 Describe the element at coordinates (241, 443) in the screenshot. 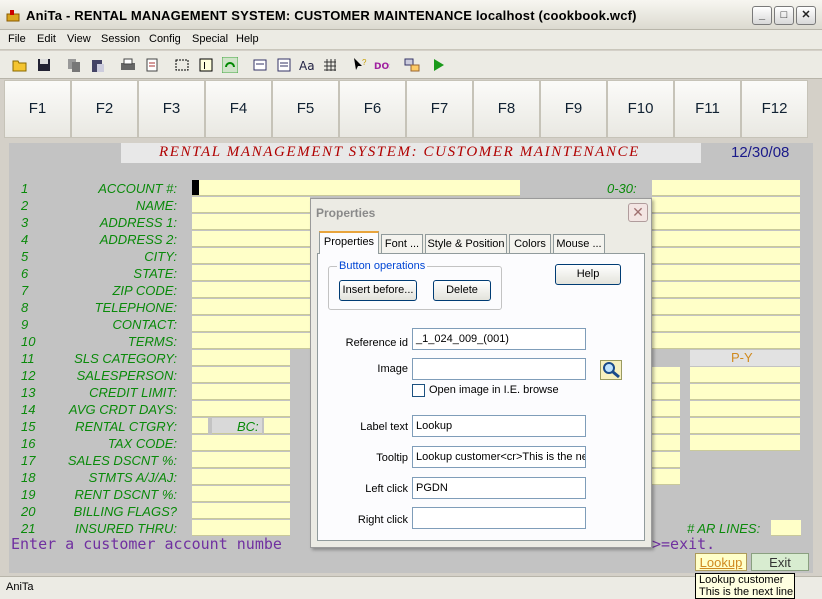

I see `tax-code-input` at that location.